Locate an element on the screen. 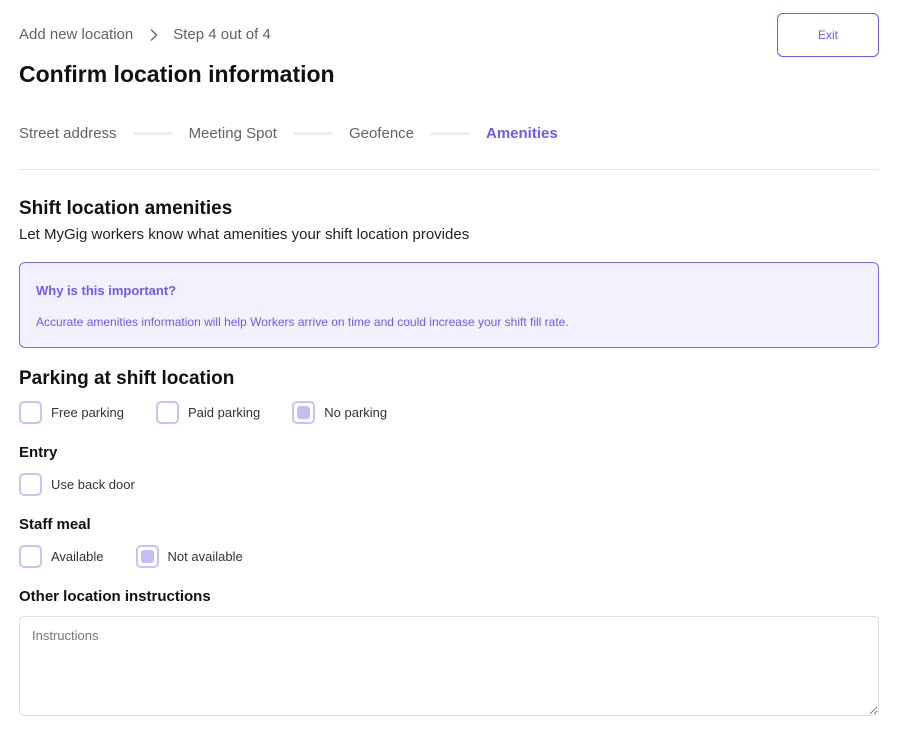 The width and height of the screenshot is (898, 729). option-label: Free parking is located at coordinates (87, 412).